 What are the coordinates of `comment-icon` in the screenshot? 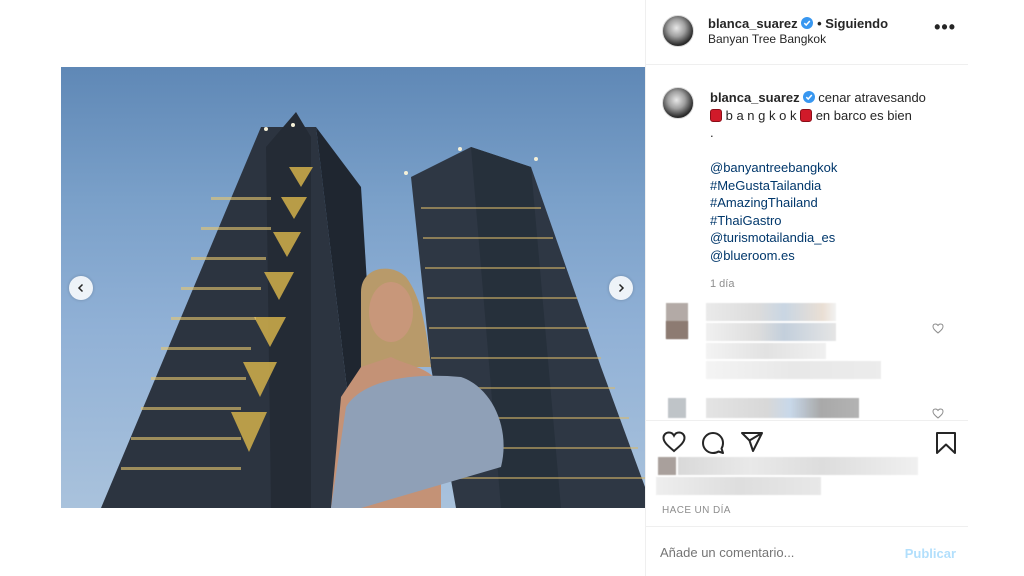 It's located at (713, 443).